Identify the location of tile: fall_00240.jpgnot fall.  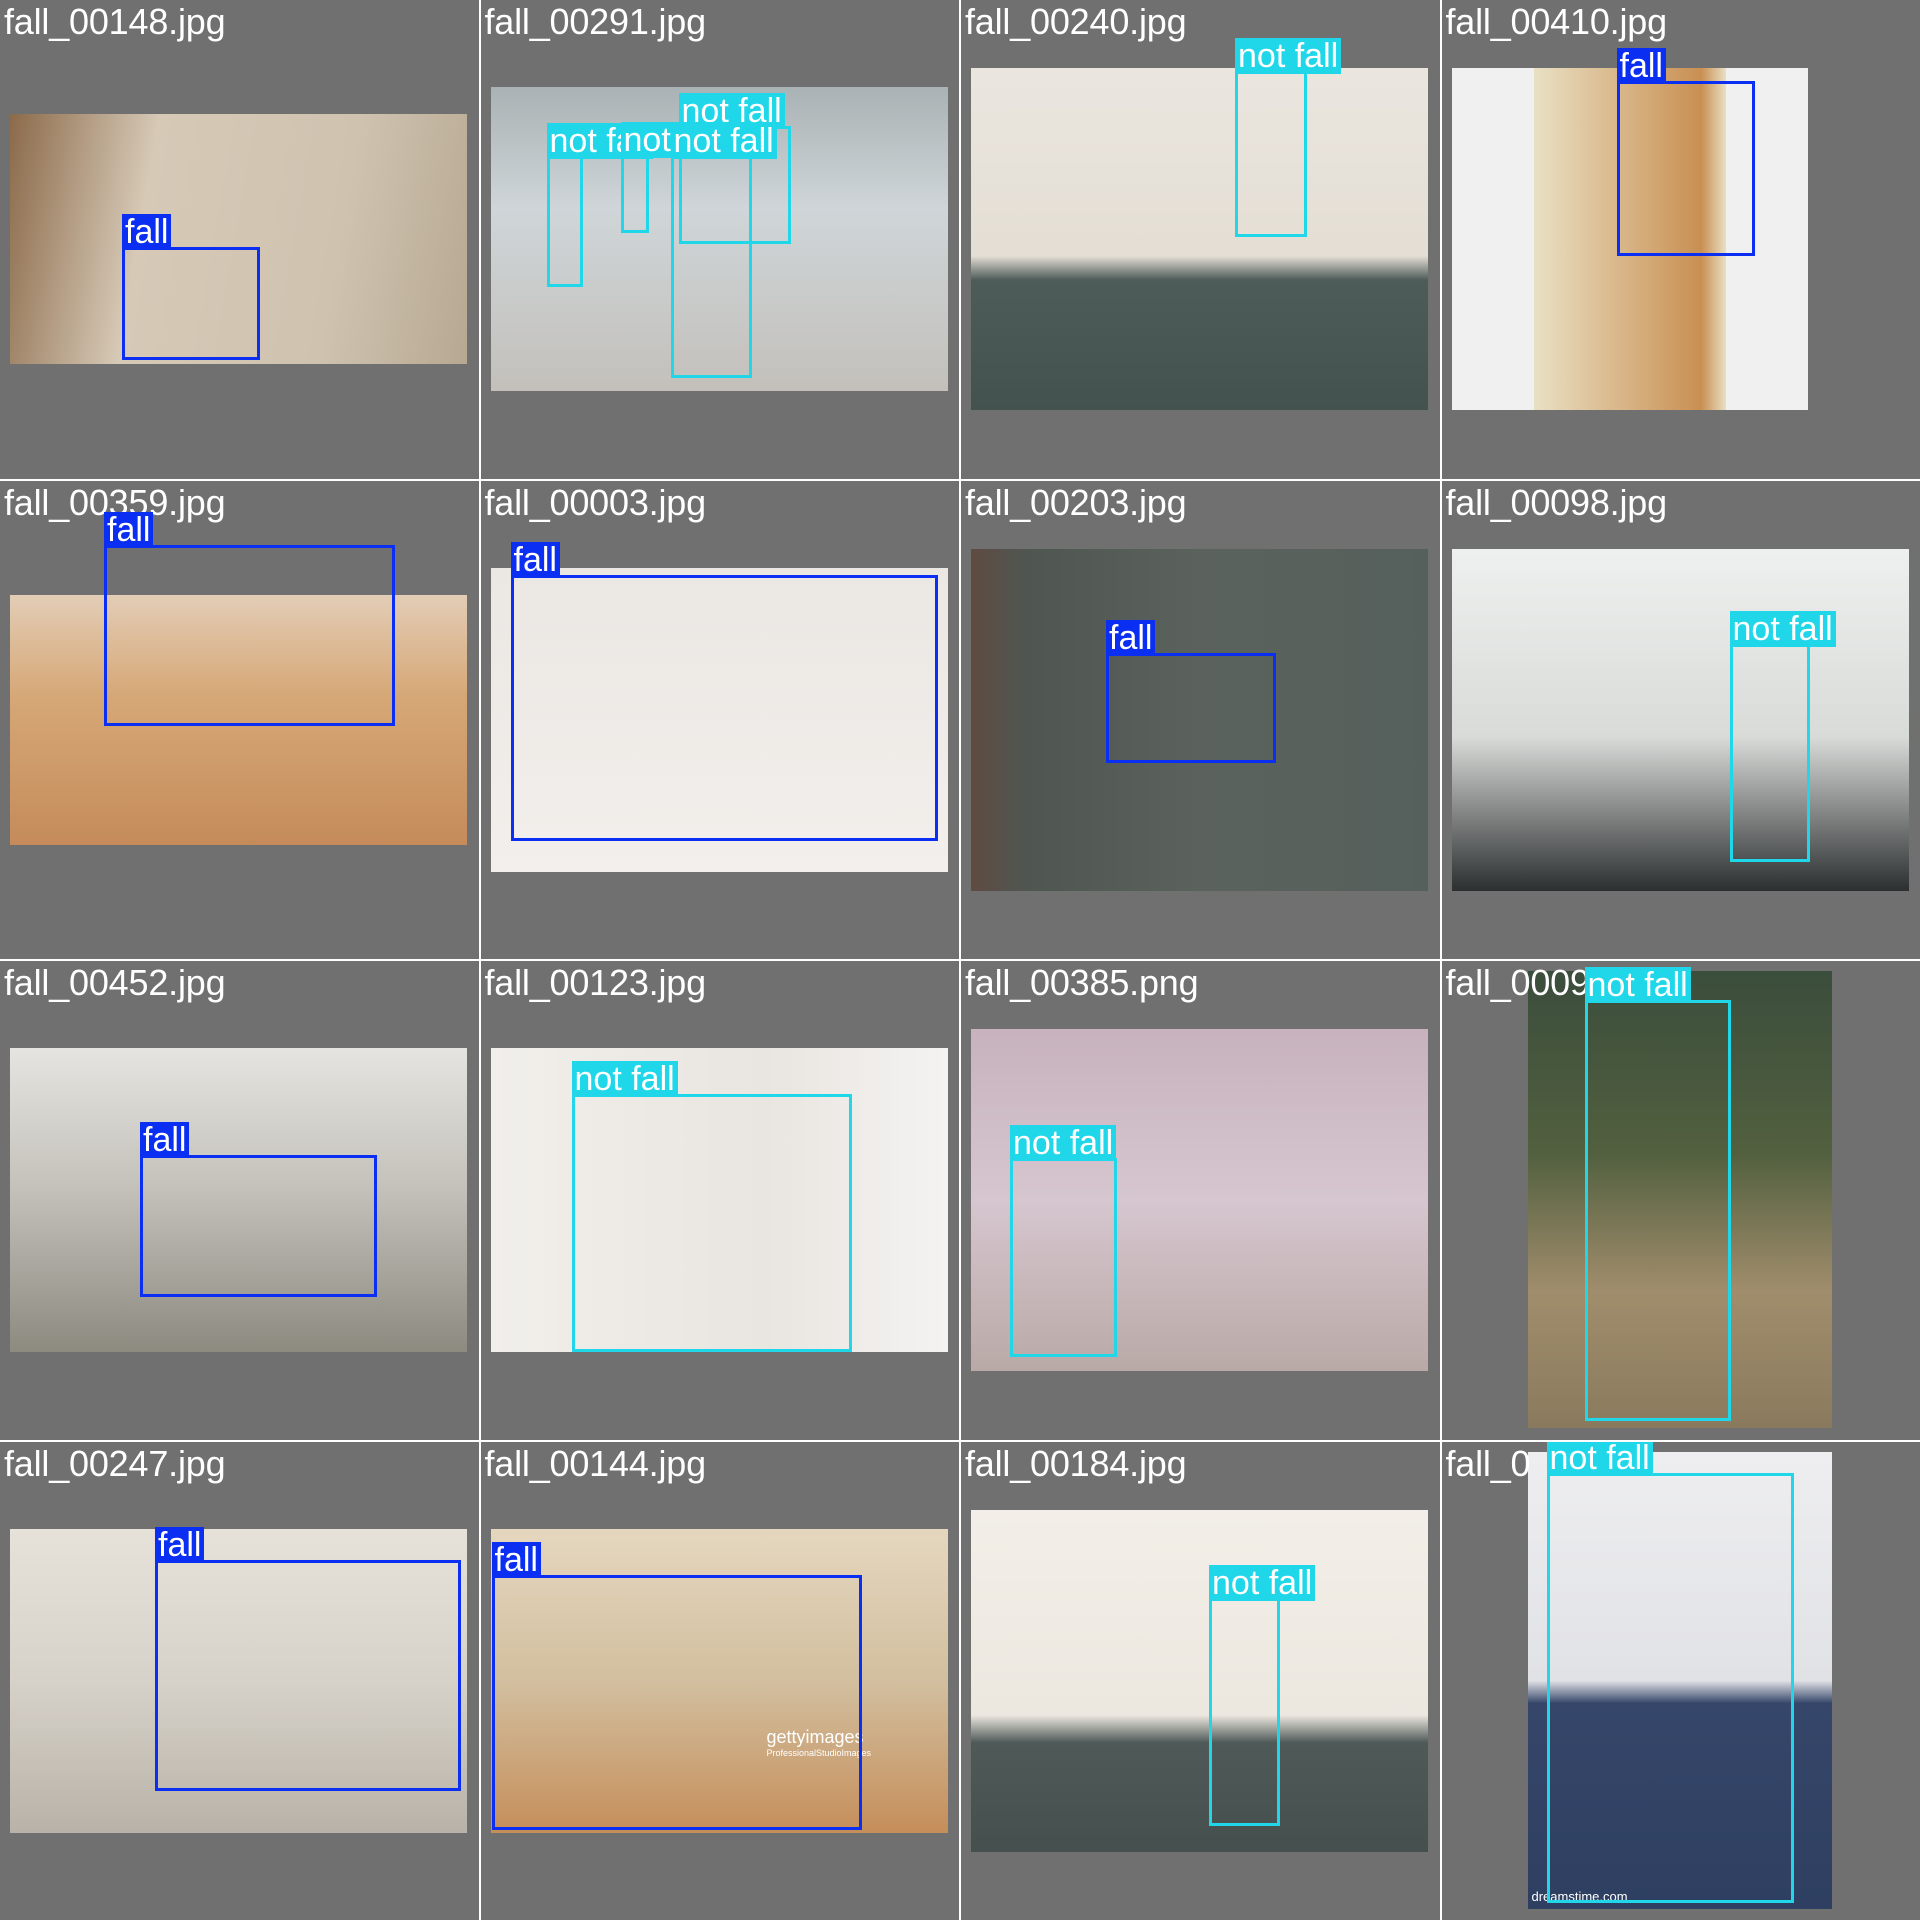
(1200, 239).